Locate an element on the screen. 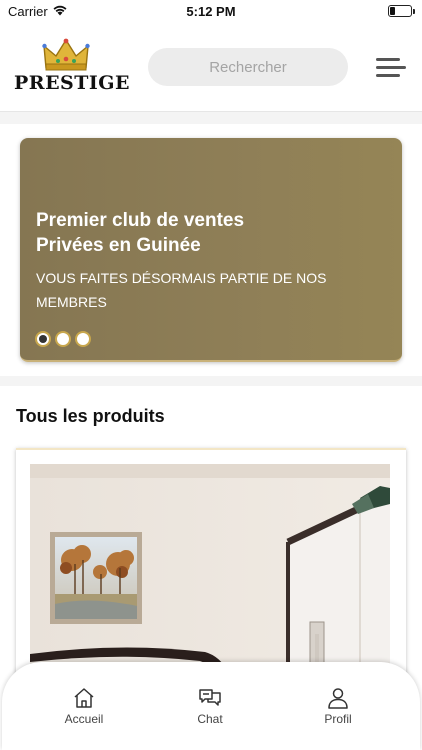 This screenshot has width=422, height=750. app-header: PRESTIGE is located at coordinates (211, 68).